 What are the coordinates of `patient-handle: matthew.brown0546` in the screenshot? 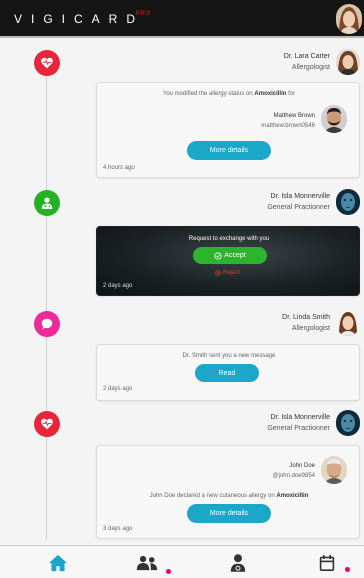 It's located at (288, 126).